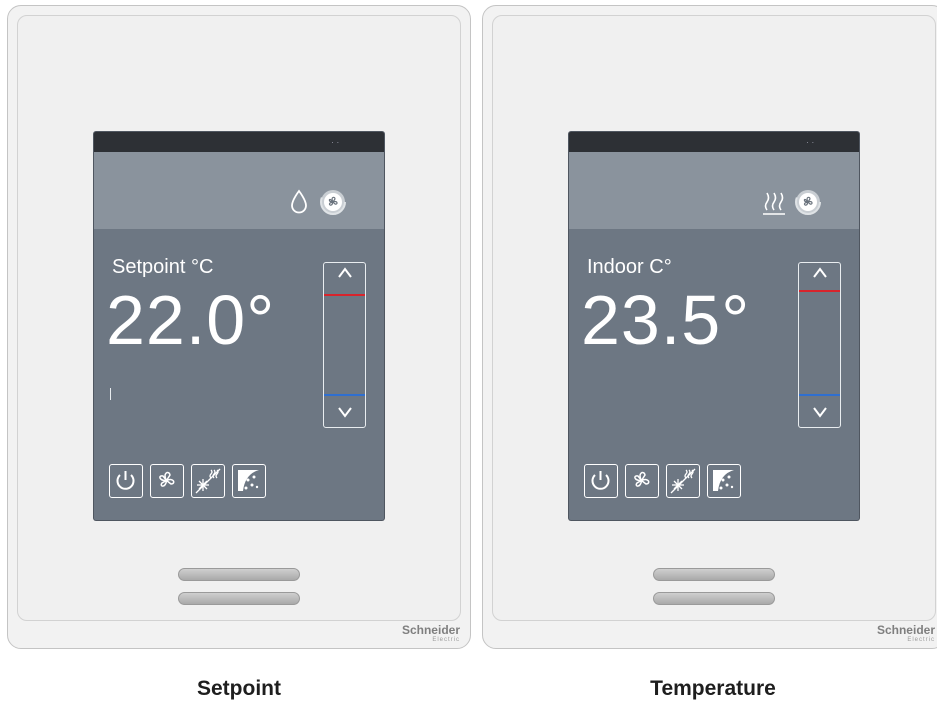 The width and height of the screenshot is (937, 704). What do you see at coordinates (299, 204) in the screenshot?
I see `water-drop-icon` at bounding box center [299, 204].